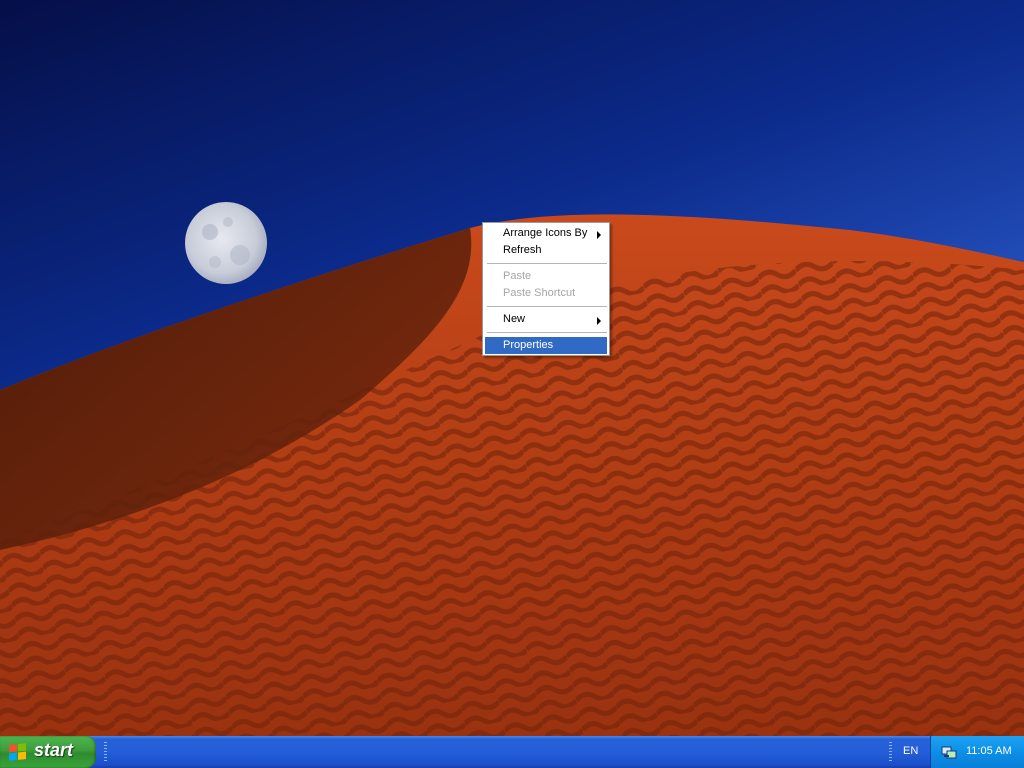 Image resolution: width=1024 pixels, height=768 pixels. What do you see at coordinates (226, 243) in the screenshot?
I see `moon` at bounding box center [226, 243].